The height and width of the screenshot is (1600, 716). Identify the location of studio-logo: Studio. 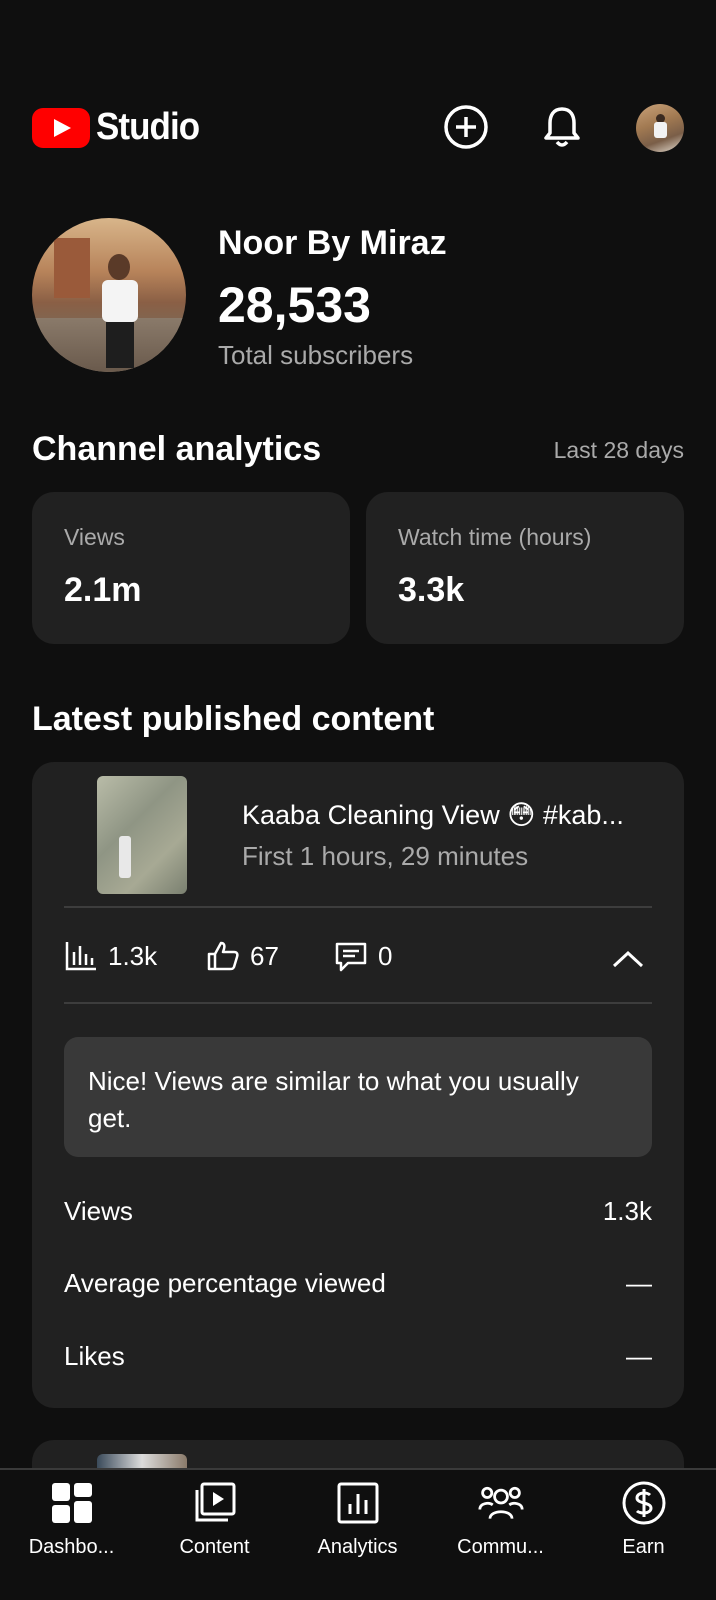
(120, 127).